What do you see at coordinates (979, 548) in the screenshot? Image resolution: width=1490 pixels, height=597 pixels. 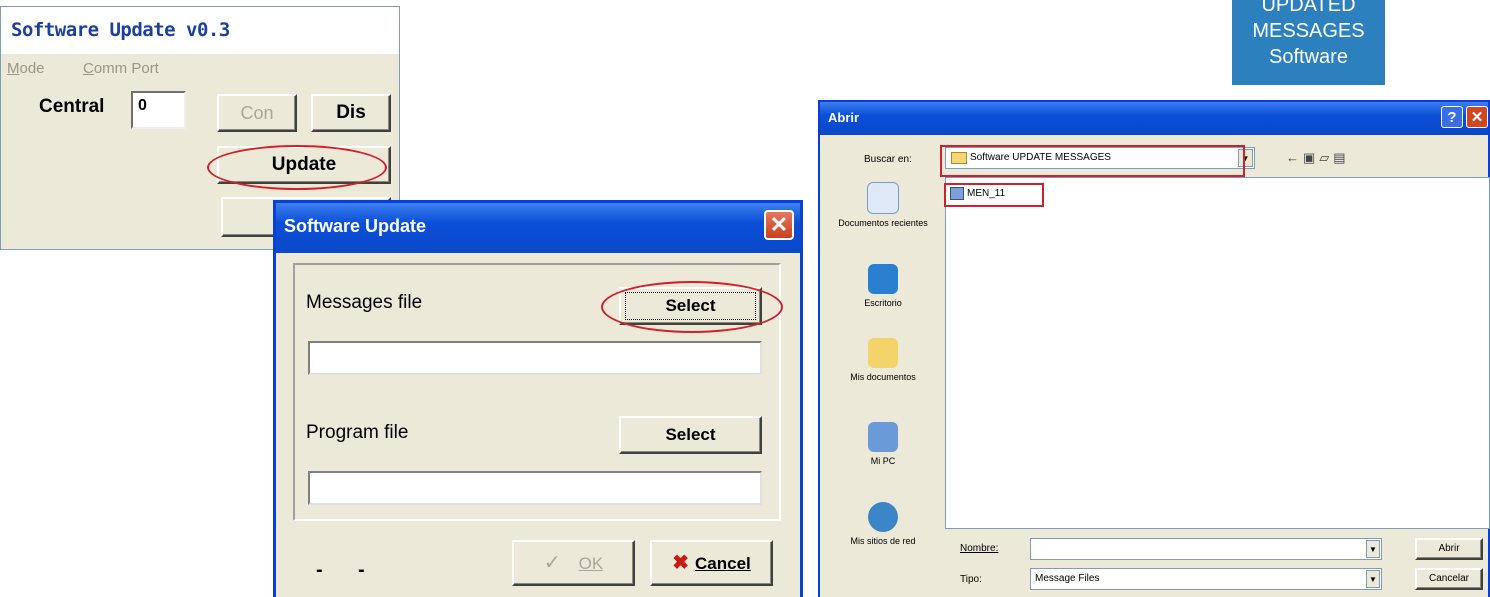 I see `nombre-label: Nombre:` at bounding box center [979, 548].